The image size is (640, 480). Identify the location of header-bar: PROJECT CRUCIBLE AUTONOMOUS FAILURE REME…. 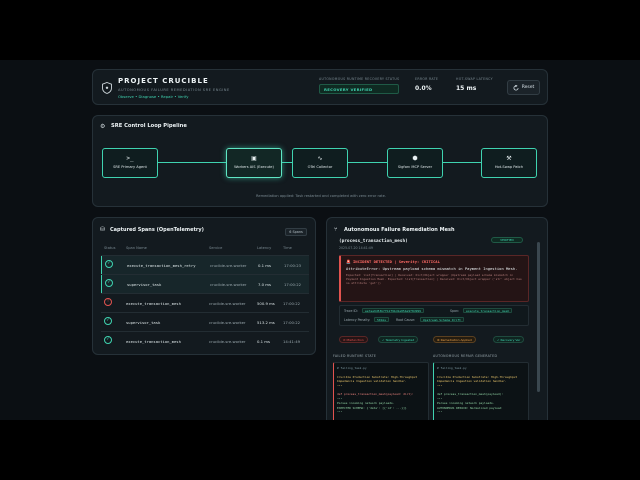
(320, 87).